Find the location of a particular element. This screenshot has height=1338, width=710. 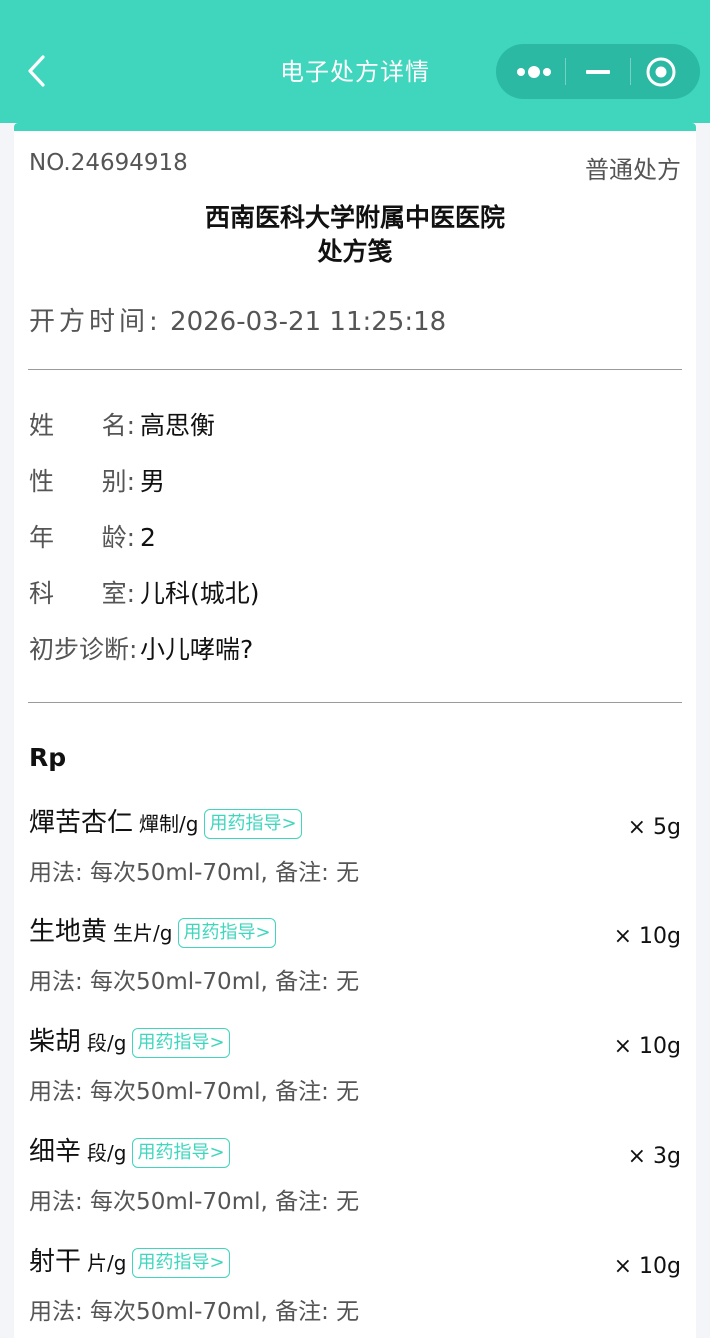

mini-program-capsule is located at coordinates (598, 71).